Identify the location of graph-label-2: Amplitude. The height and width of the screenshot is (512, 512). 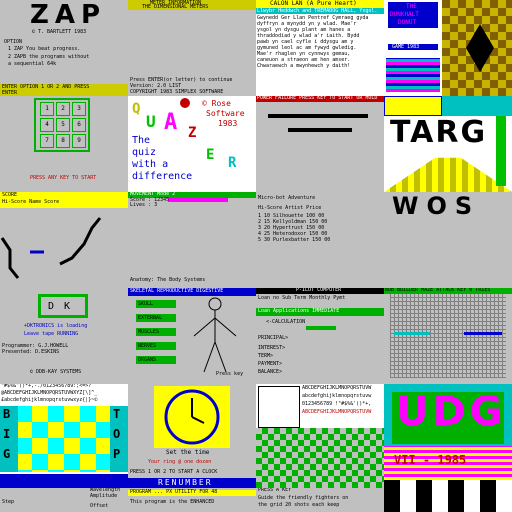
(104, 496).